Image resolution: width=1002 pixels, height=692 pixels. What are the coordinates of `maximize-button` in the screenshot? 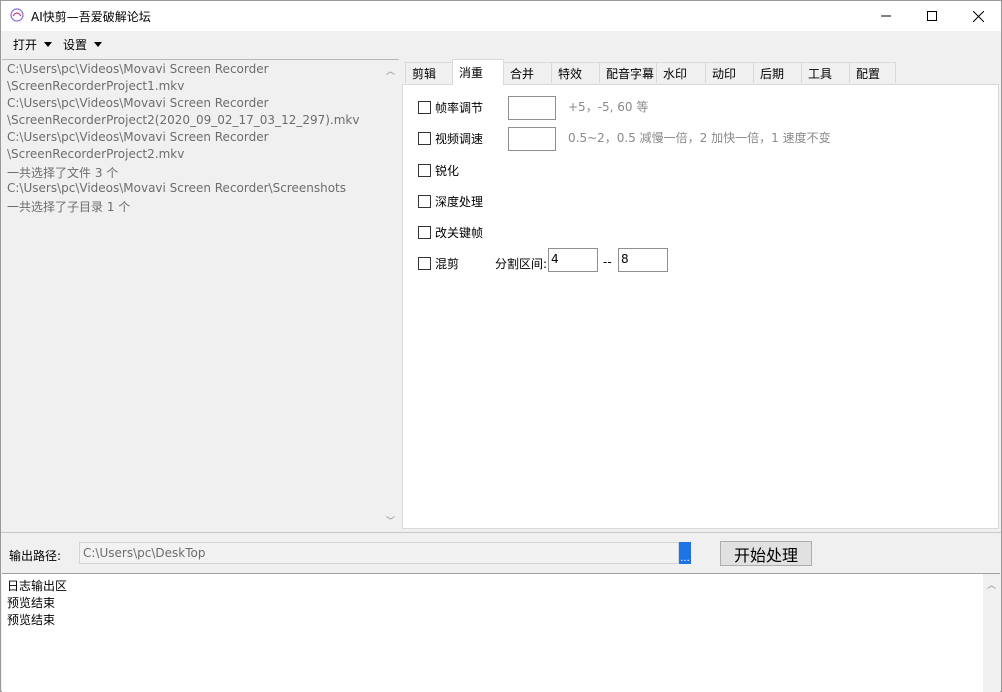 It's located at (932, 16).